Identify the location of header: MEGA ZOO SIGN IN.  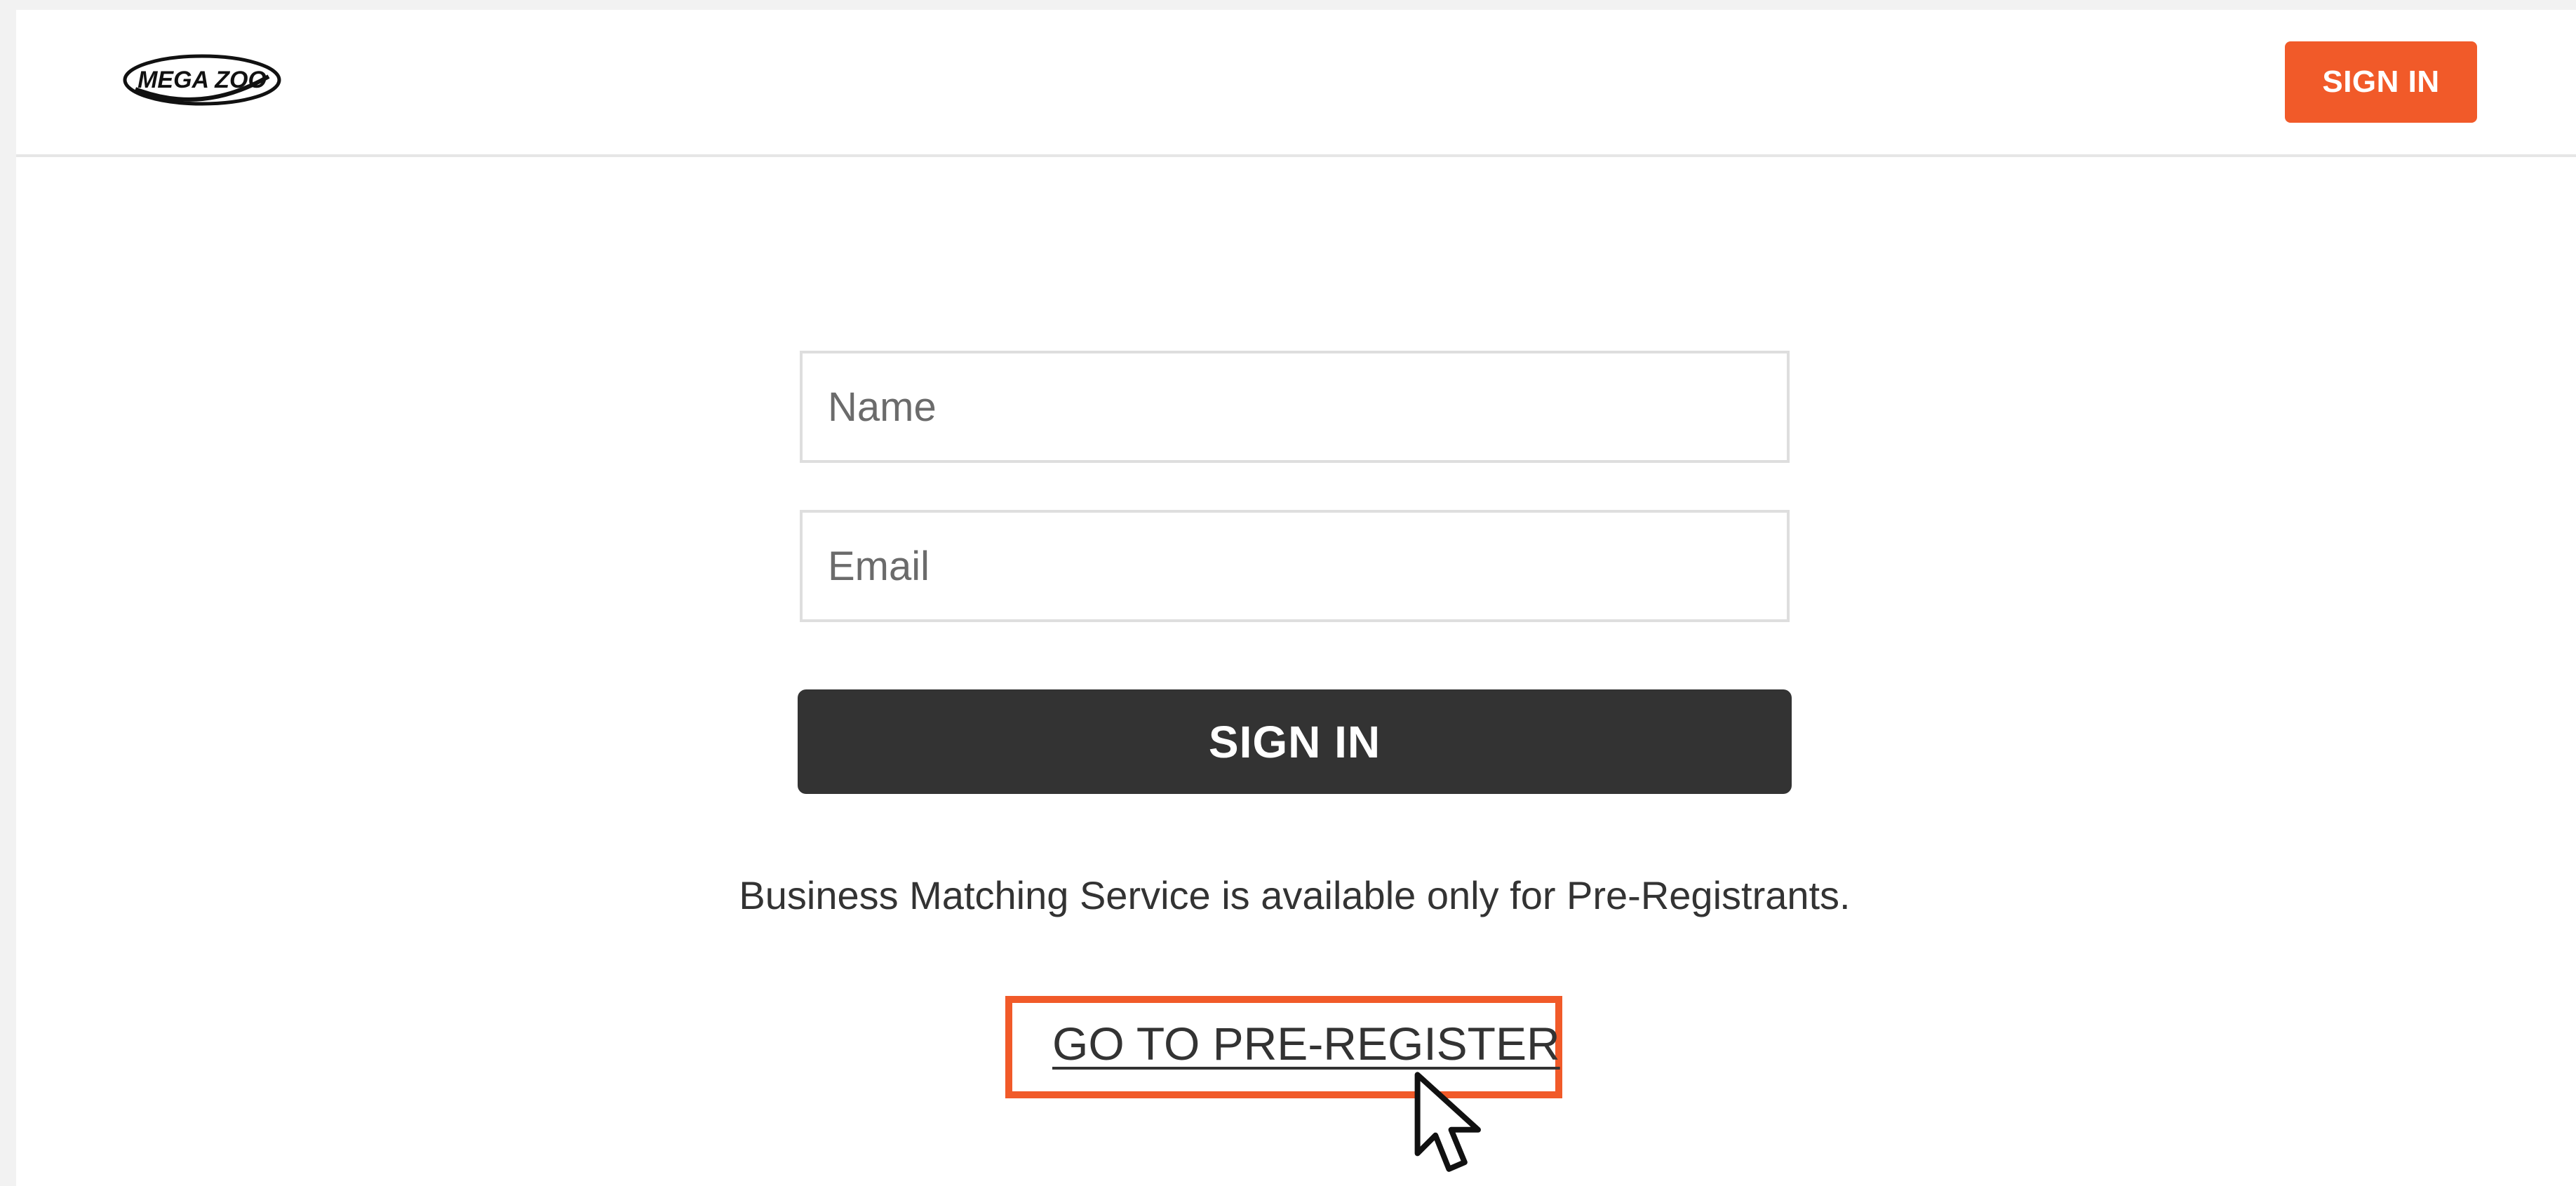
(1296, 83).